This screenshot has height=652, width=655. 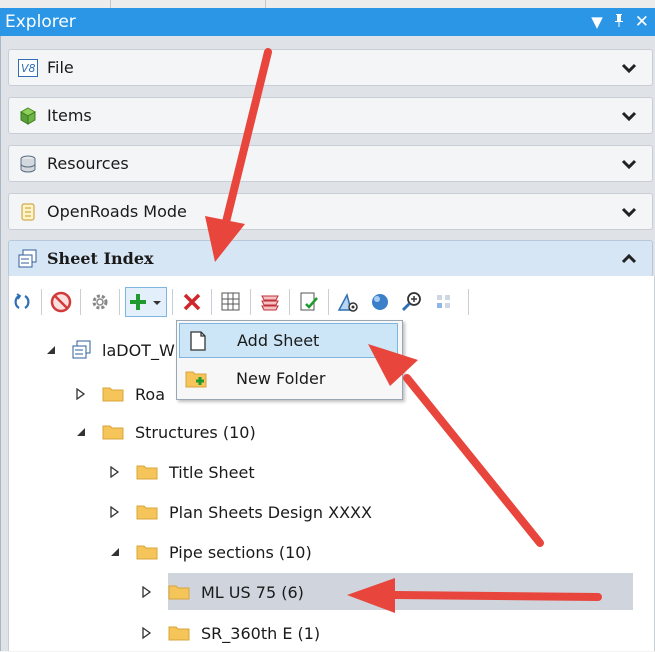 What do you see at coordinates (192, 302) in the screenshot?
I see `delete-icon` at bounding box center [192, 302].